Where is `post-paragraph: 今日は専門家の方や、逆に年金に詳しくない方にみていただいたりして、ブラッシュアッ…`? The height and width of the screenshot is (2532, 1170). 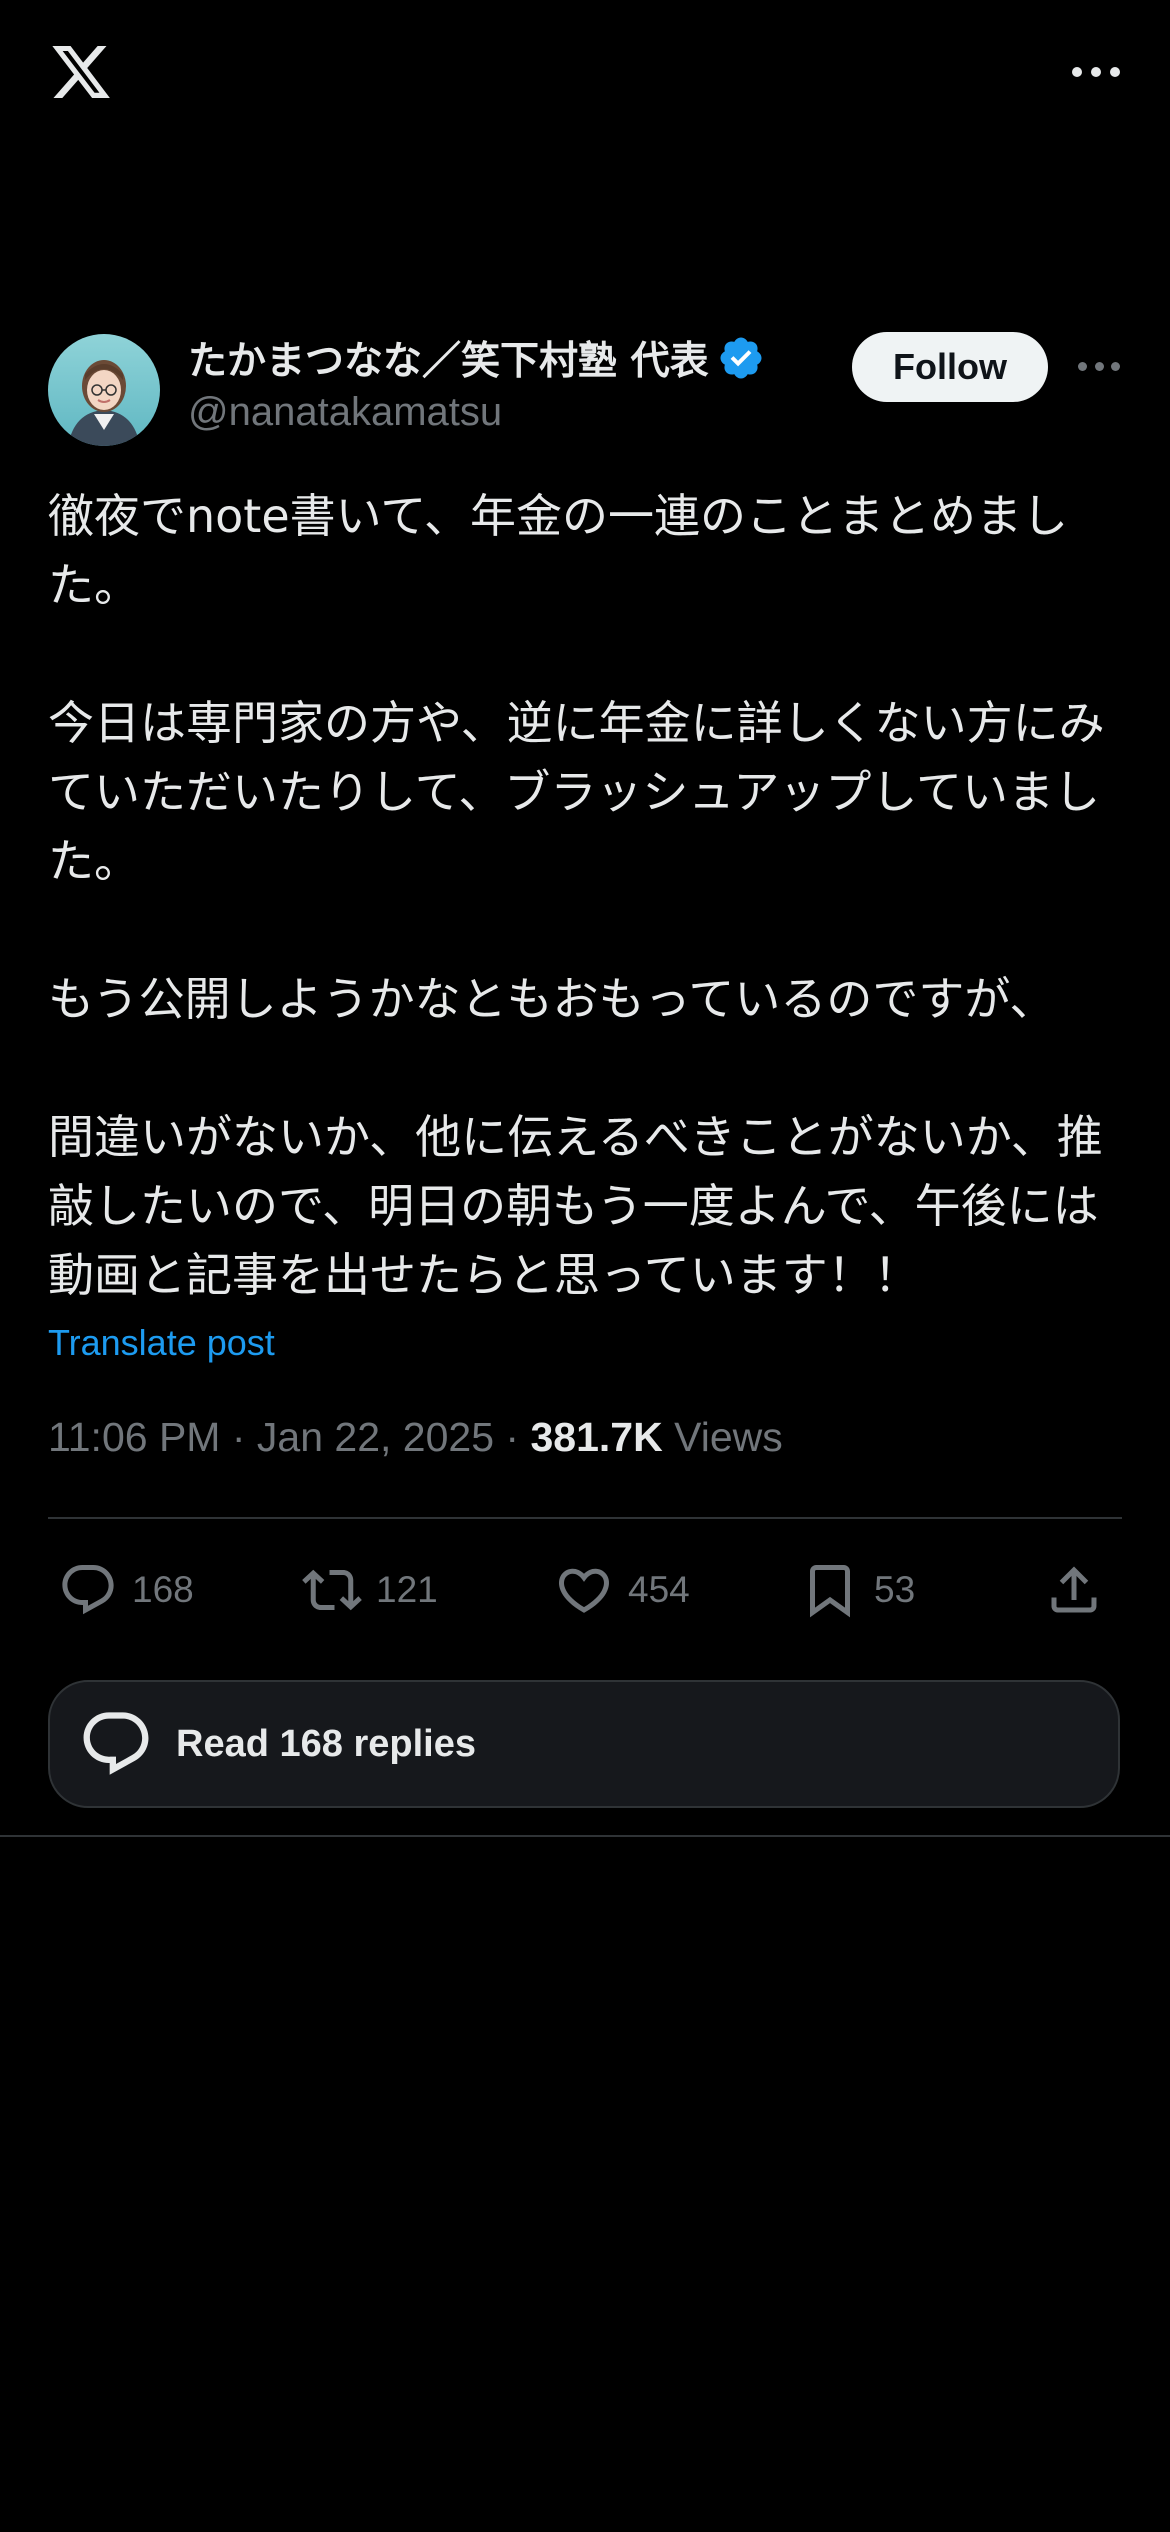 post-paragraph: 今日は専門家の方や、逆に年金に詳しくない方にみていただいたりして、ブラッシュアッ… is located at coordinates (576, 792).